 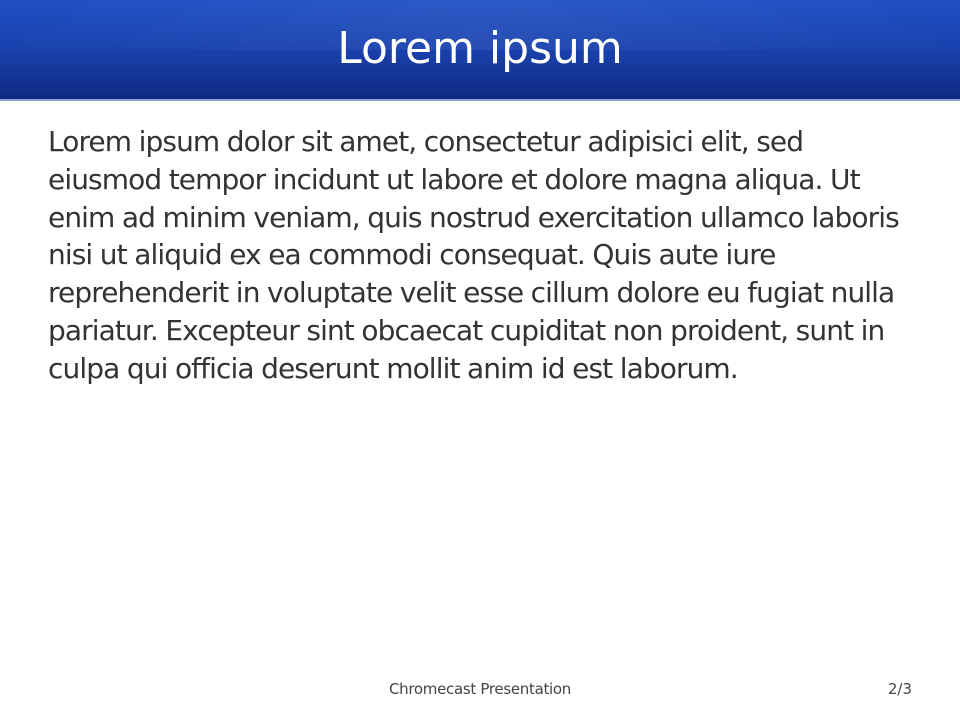 What do you see at coordinates (899, 689) in the screenshot?
I see `page-number: 2/3` at bounding box center [899, 689].